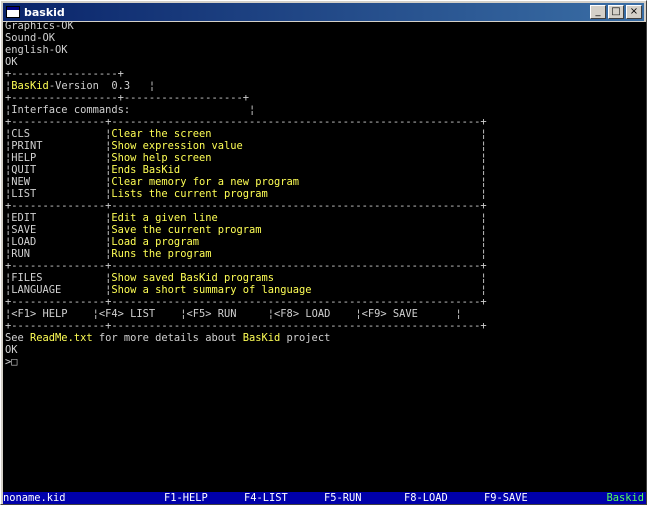  Describe the element at coordinates (155, 242) in the screenshot. I see `command-desc: Load a program` at that location.